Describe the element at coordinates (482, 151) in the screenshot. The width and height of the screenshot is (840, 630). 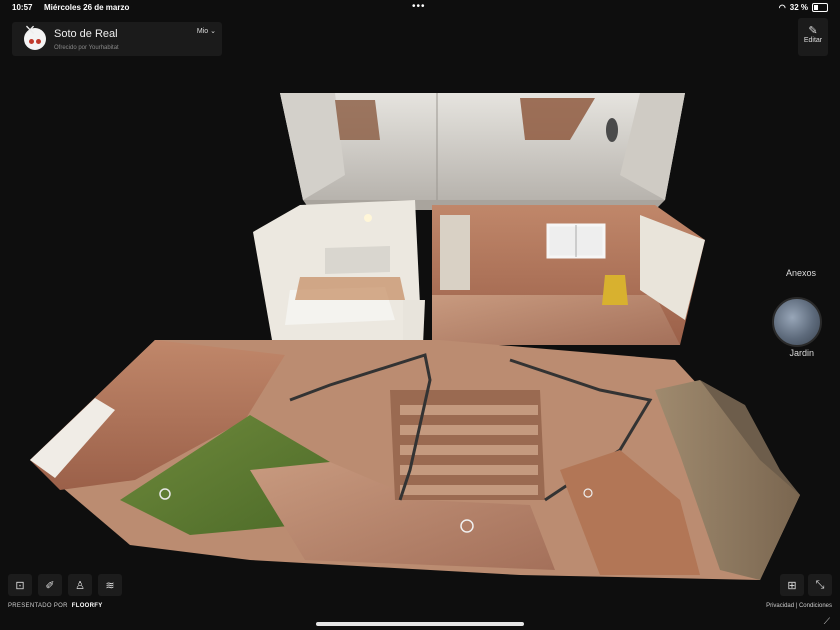
I see `attic-room` at that location.